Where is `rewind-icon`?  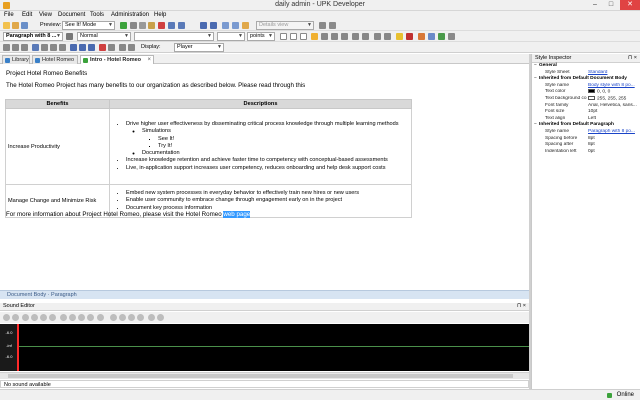 rewind-icon is located at coordinates (25, 317).